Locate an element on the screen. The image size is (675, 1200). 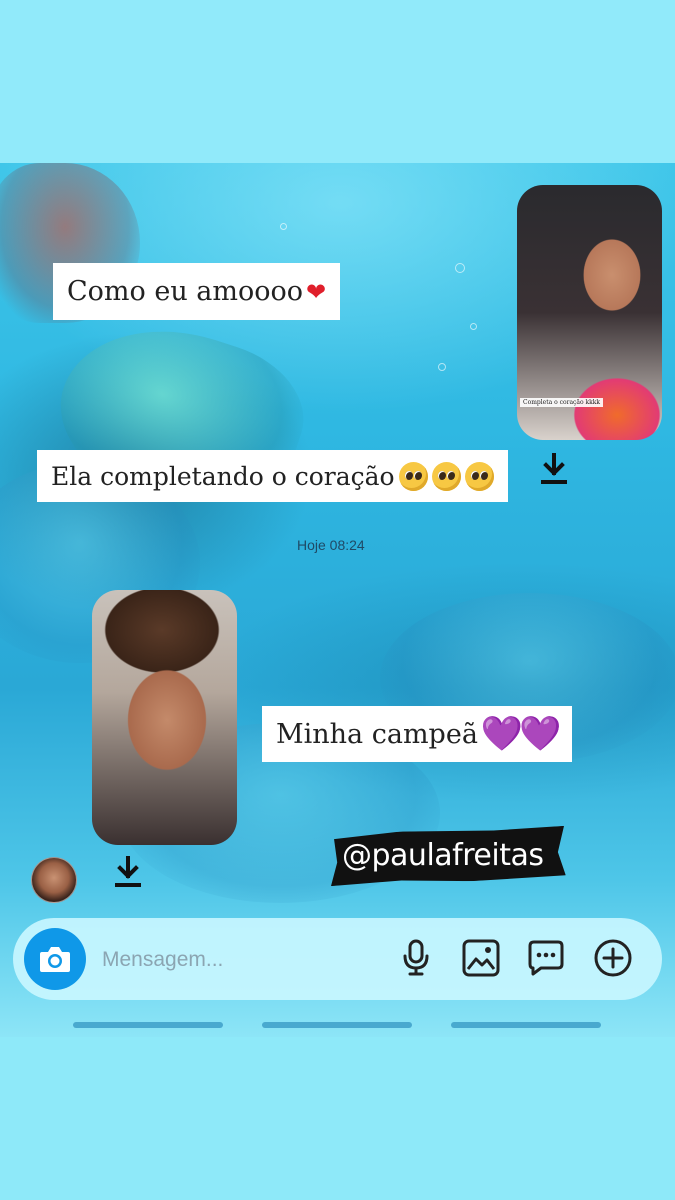
microphone-icon is located at coordinates (416, 957).